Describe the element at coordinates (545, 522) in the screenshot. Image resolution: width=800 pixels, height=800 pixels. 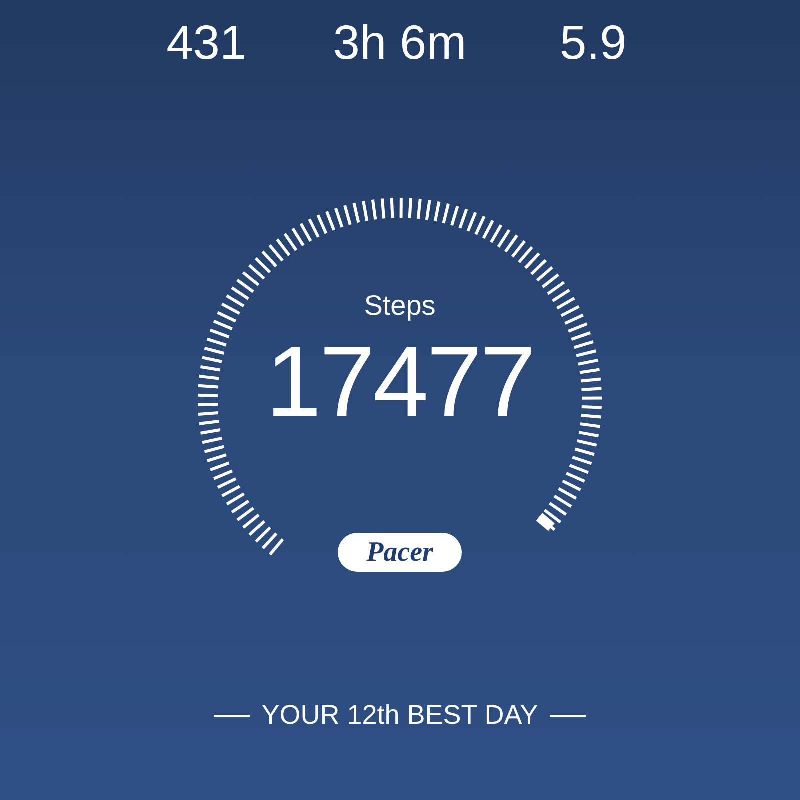
I see `gauge-marker` at that location.